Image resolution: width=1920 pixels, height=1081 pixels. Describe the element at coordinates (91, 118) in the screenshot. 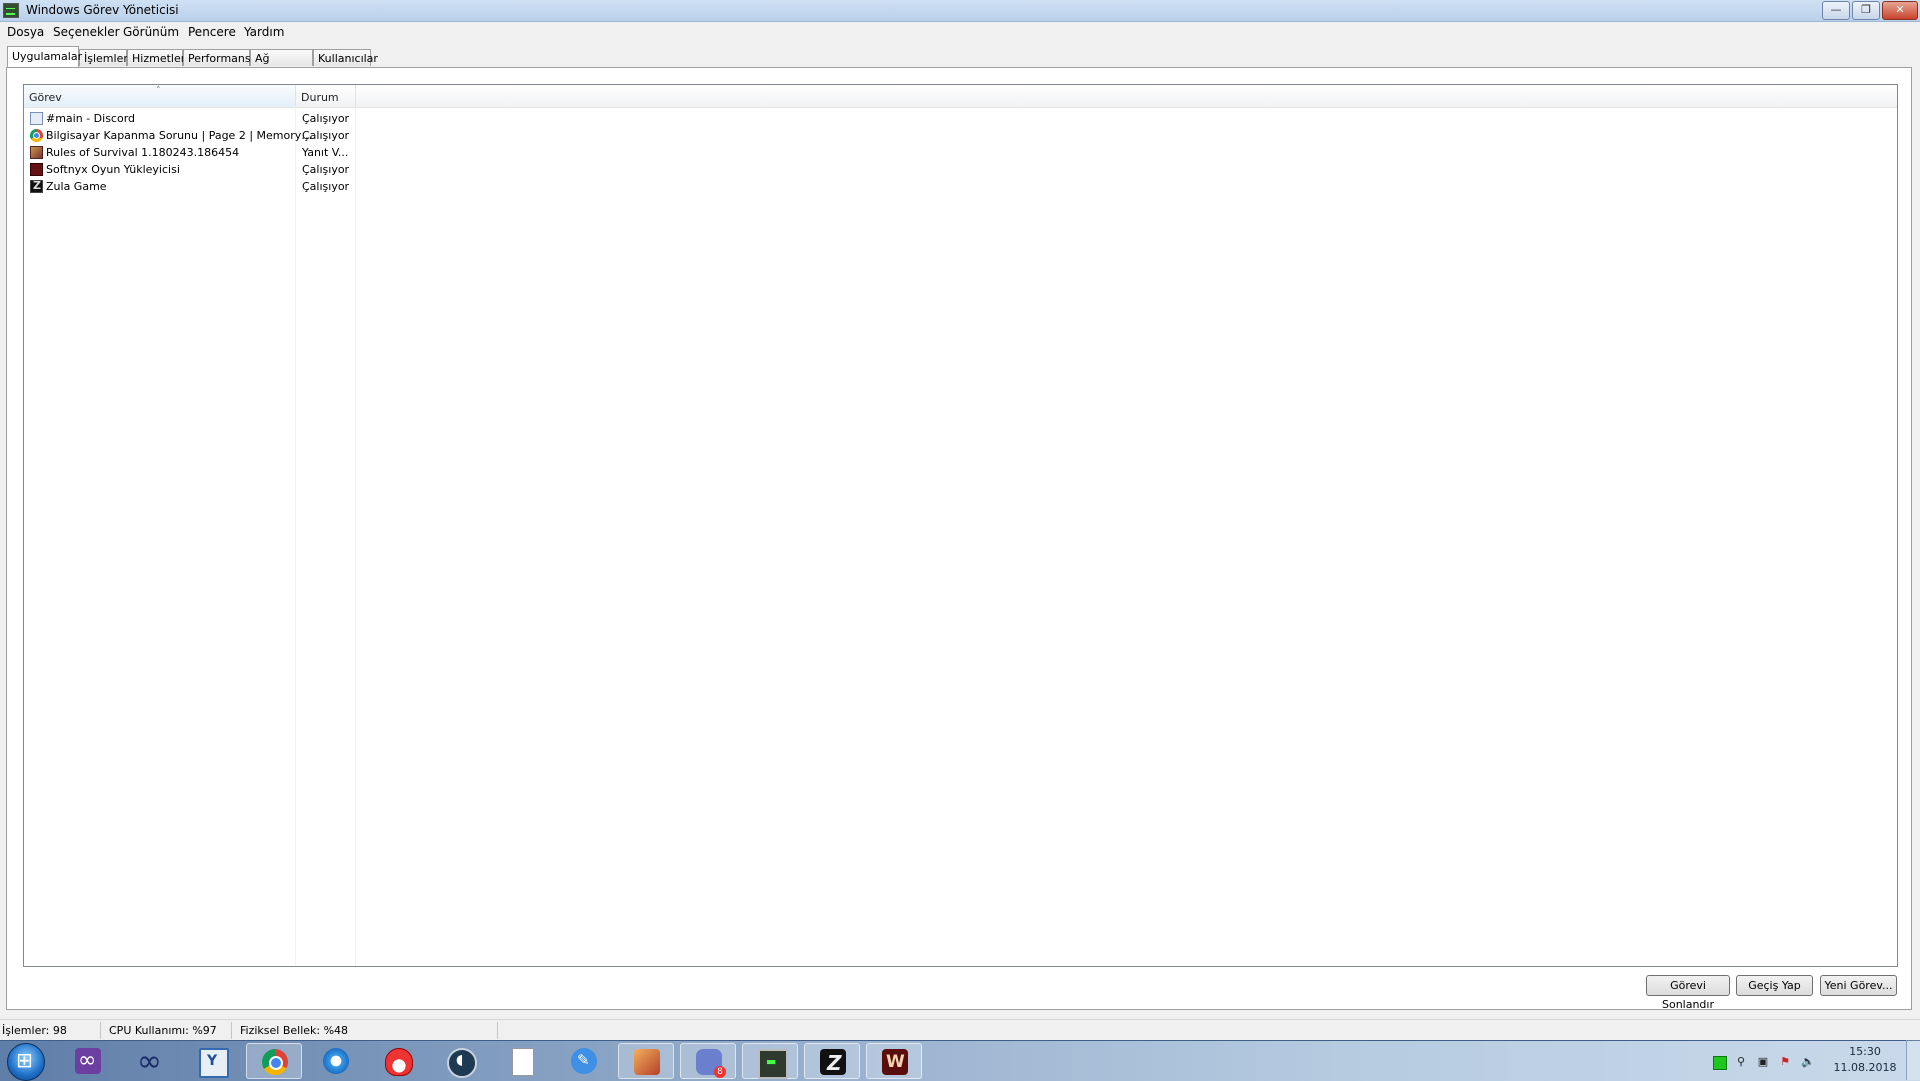

I see `task-name: #main - Discord` at that location.